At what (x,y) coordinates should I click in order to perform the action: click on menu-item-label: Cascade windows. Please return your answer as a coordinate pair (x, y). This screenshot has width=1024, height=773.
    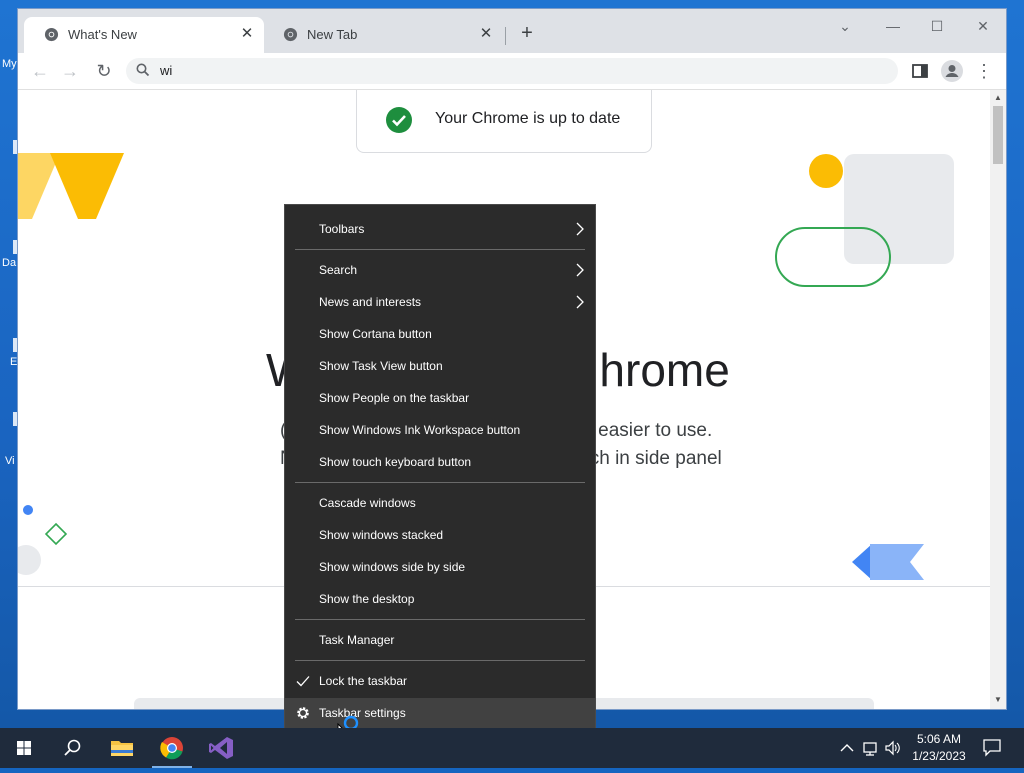
    Looking at the image, I should click on (367, 503).